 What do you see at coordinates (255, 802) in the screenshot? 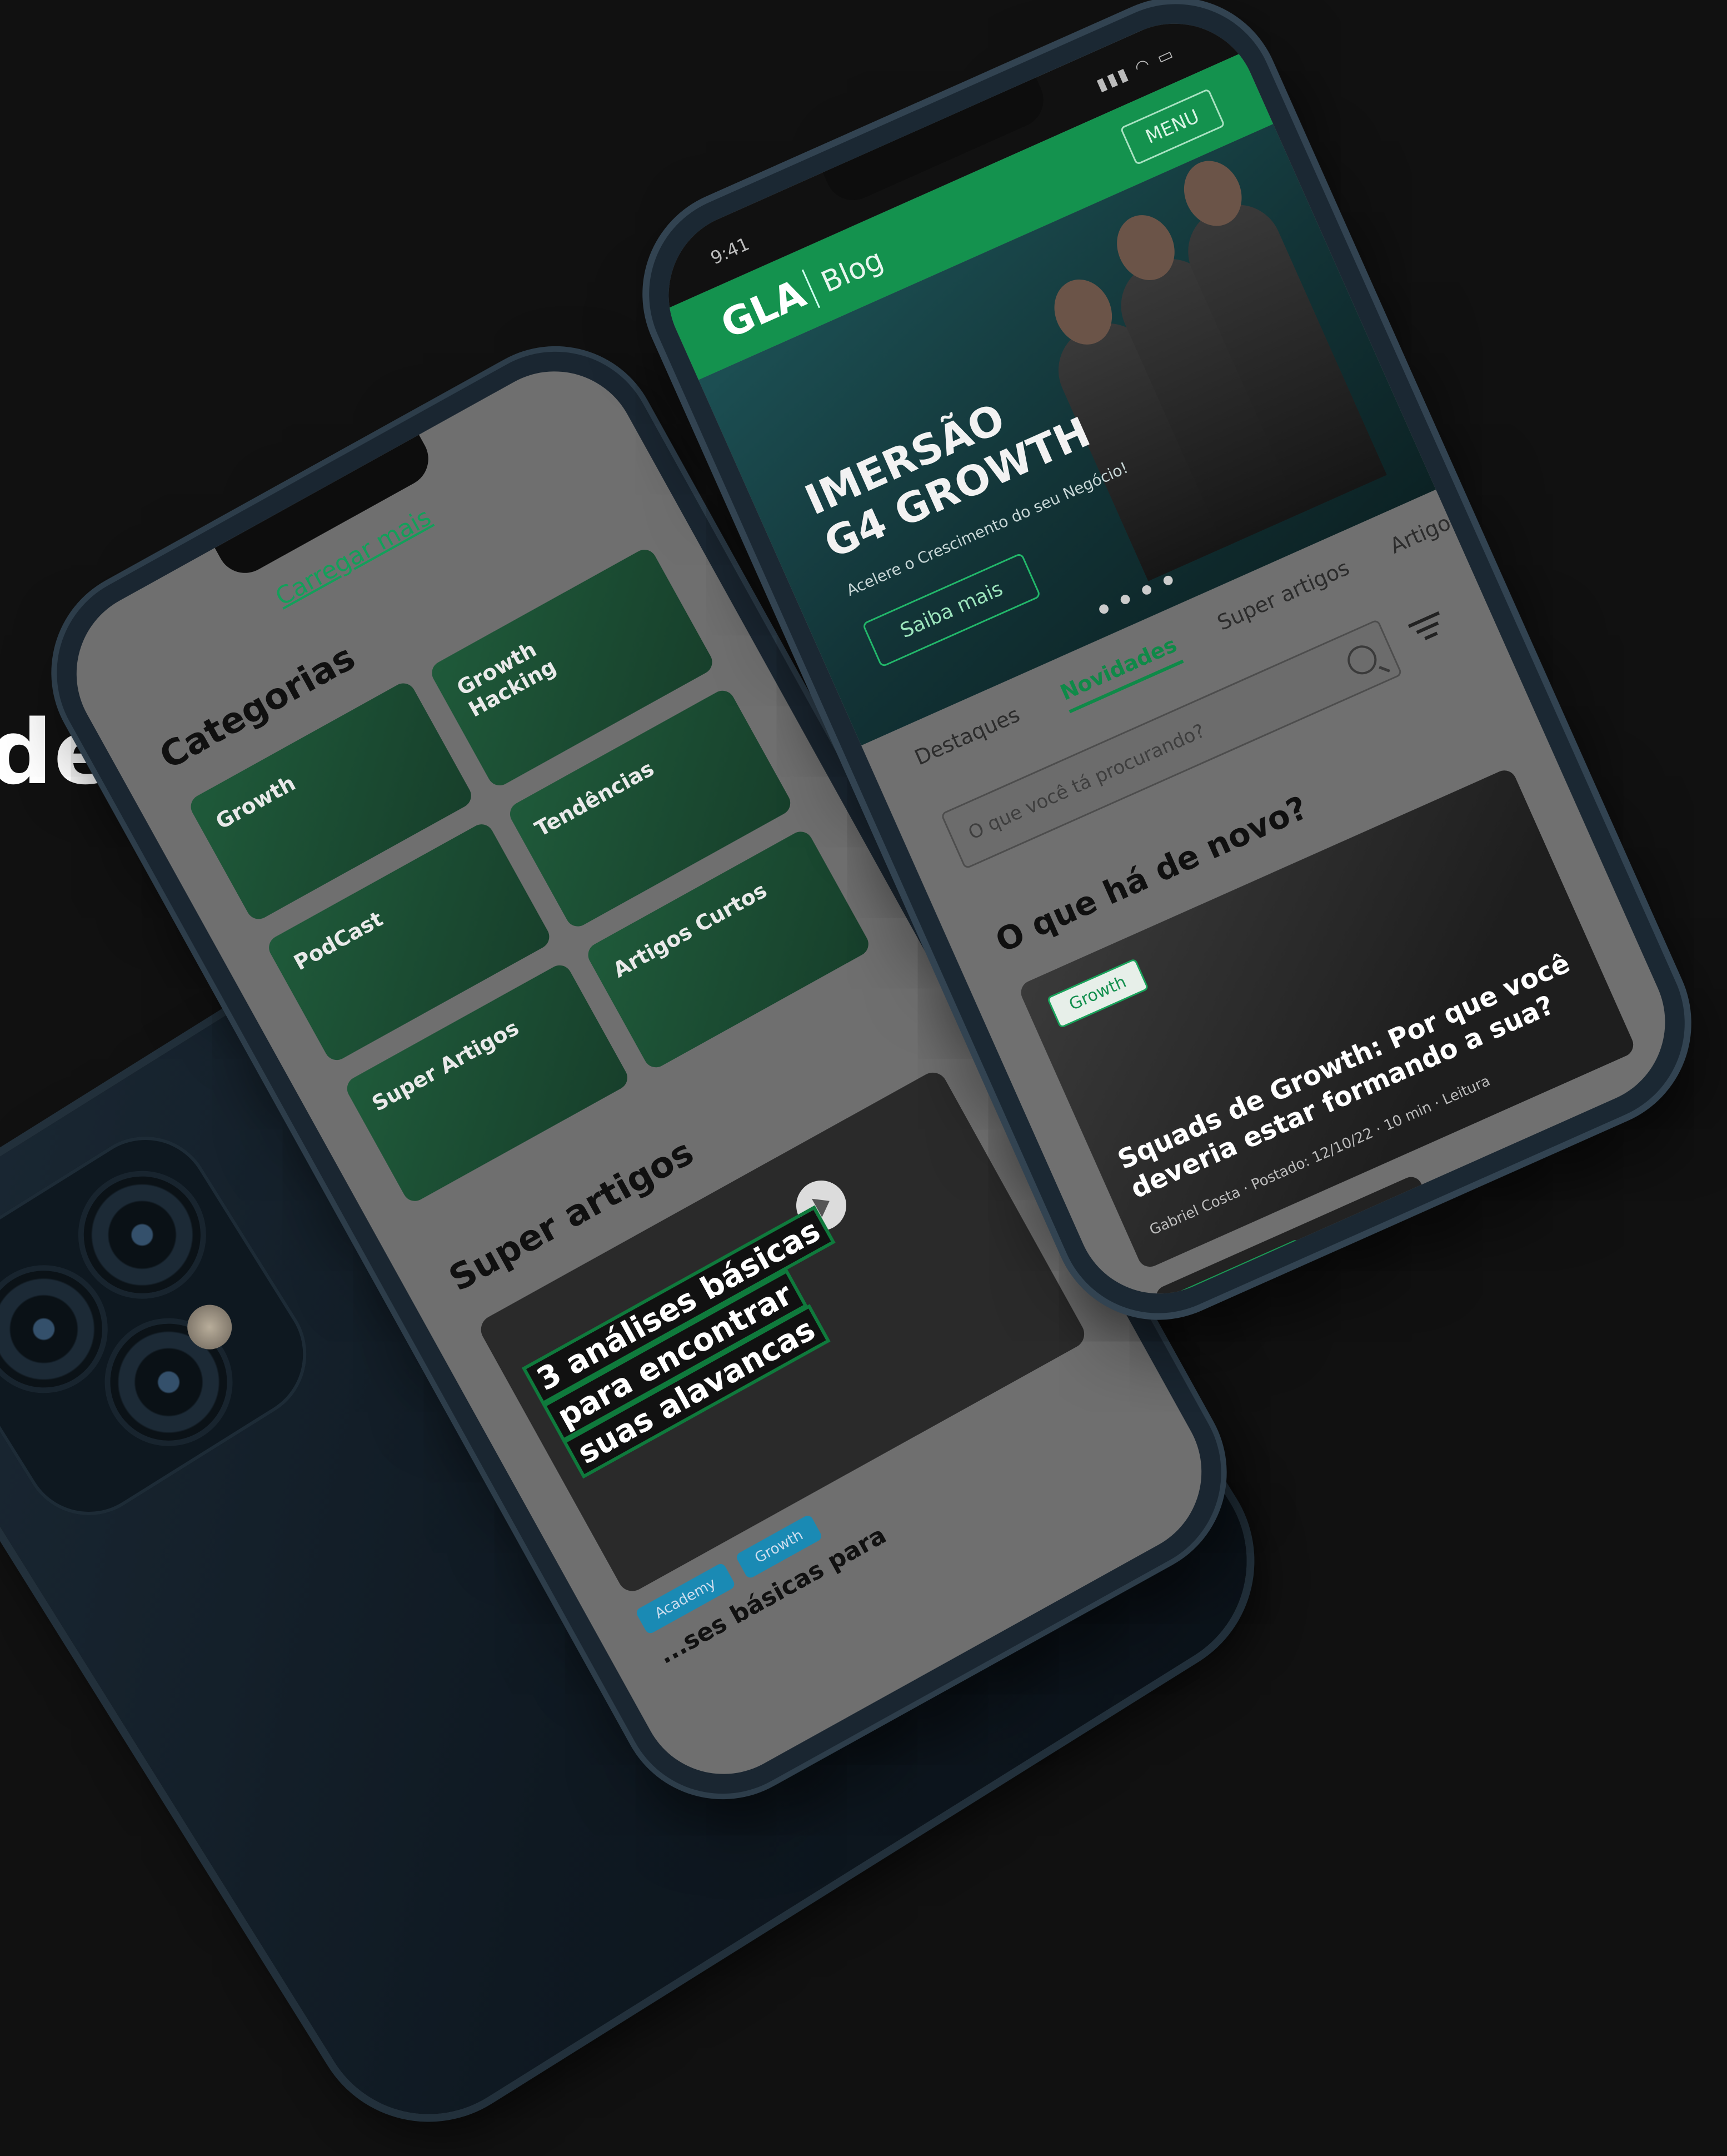
I see `category-label: Growth` at bounding box center [255, 802].